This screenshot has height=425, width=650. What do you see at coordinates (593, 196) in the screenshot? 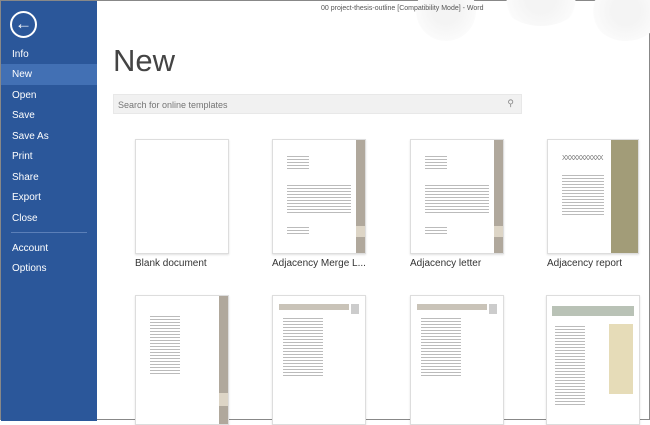
I see `template-adjacency-report: XXXXXXXXXXX` at bounding box center [593, 196].